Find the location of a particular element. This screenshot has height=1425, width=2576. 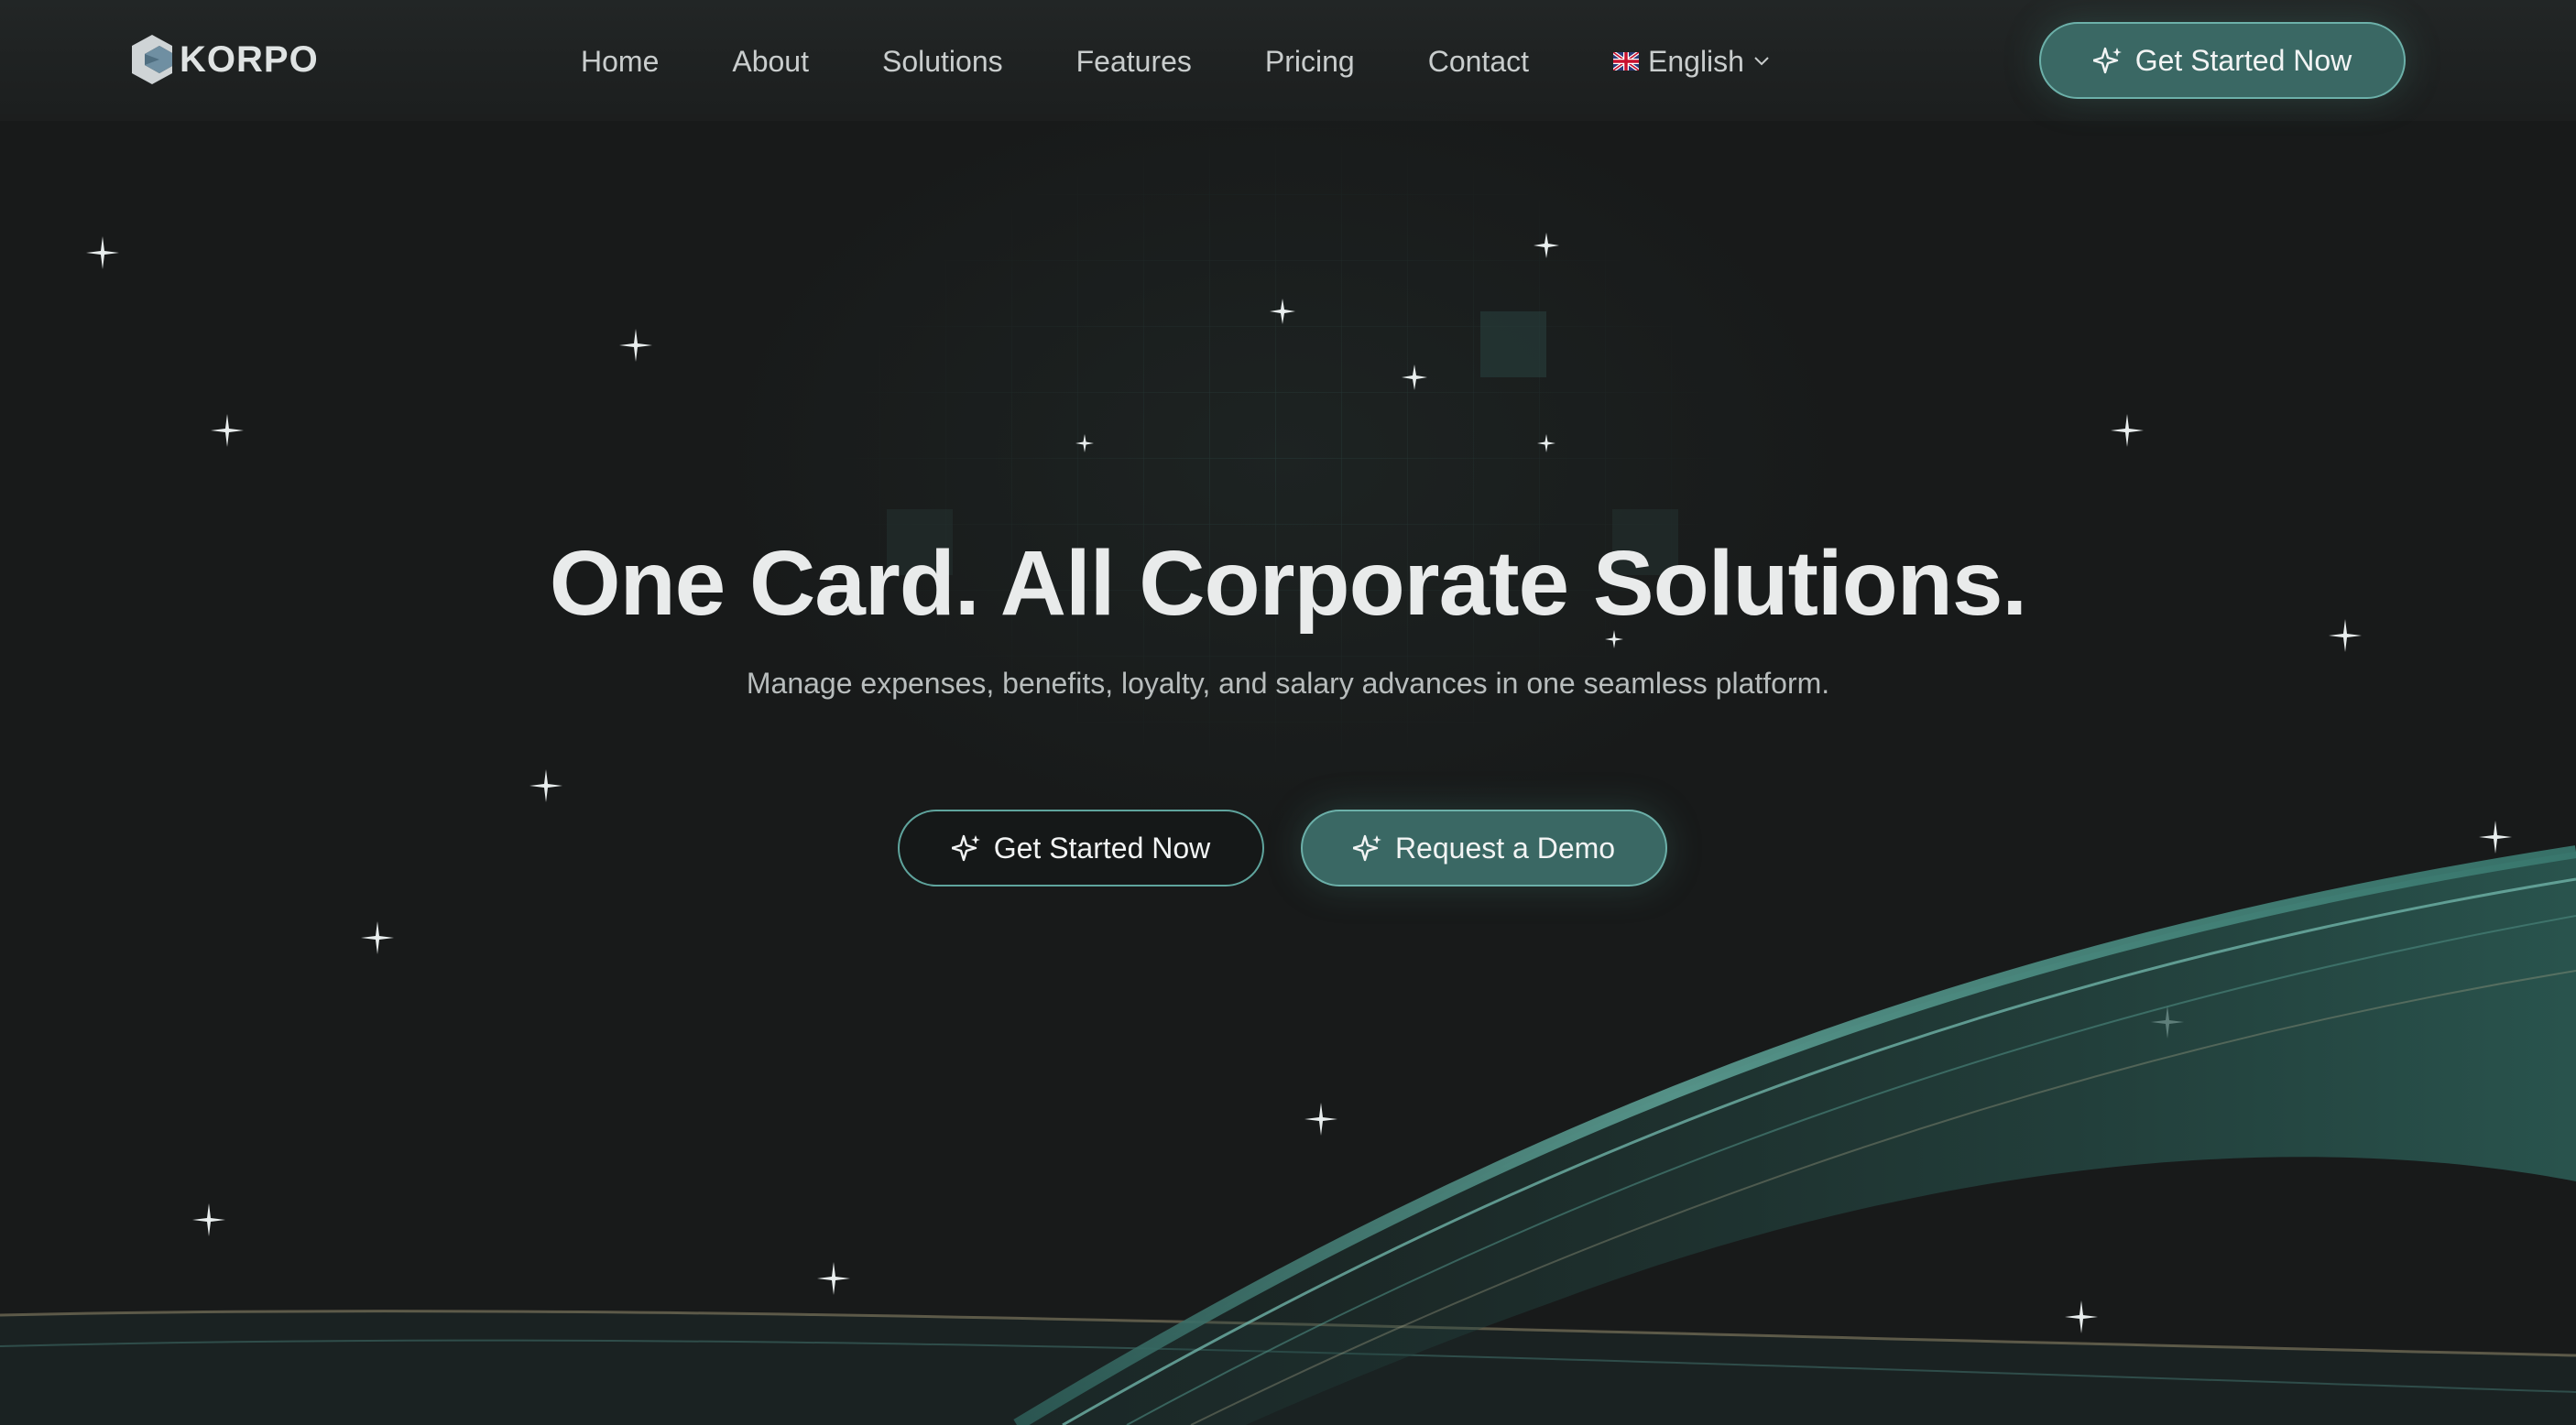

nav-item-contact: Contact is located at coordinates (1479, 62).